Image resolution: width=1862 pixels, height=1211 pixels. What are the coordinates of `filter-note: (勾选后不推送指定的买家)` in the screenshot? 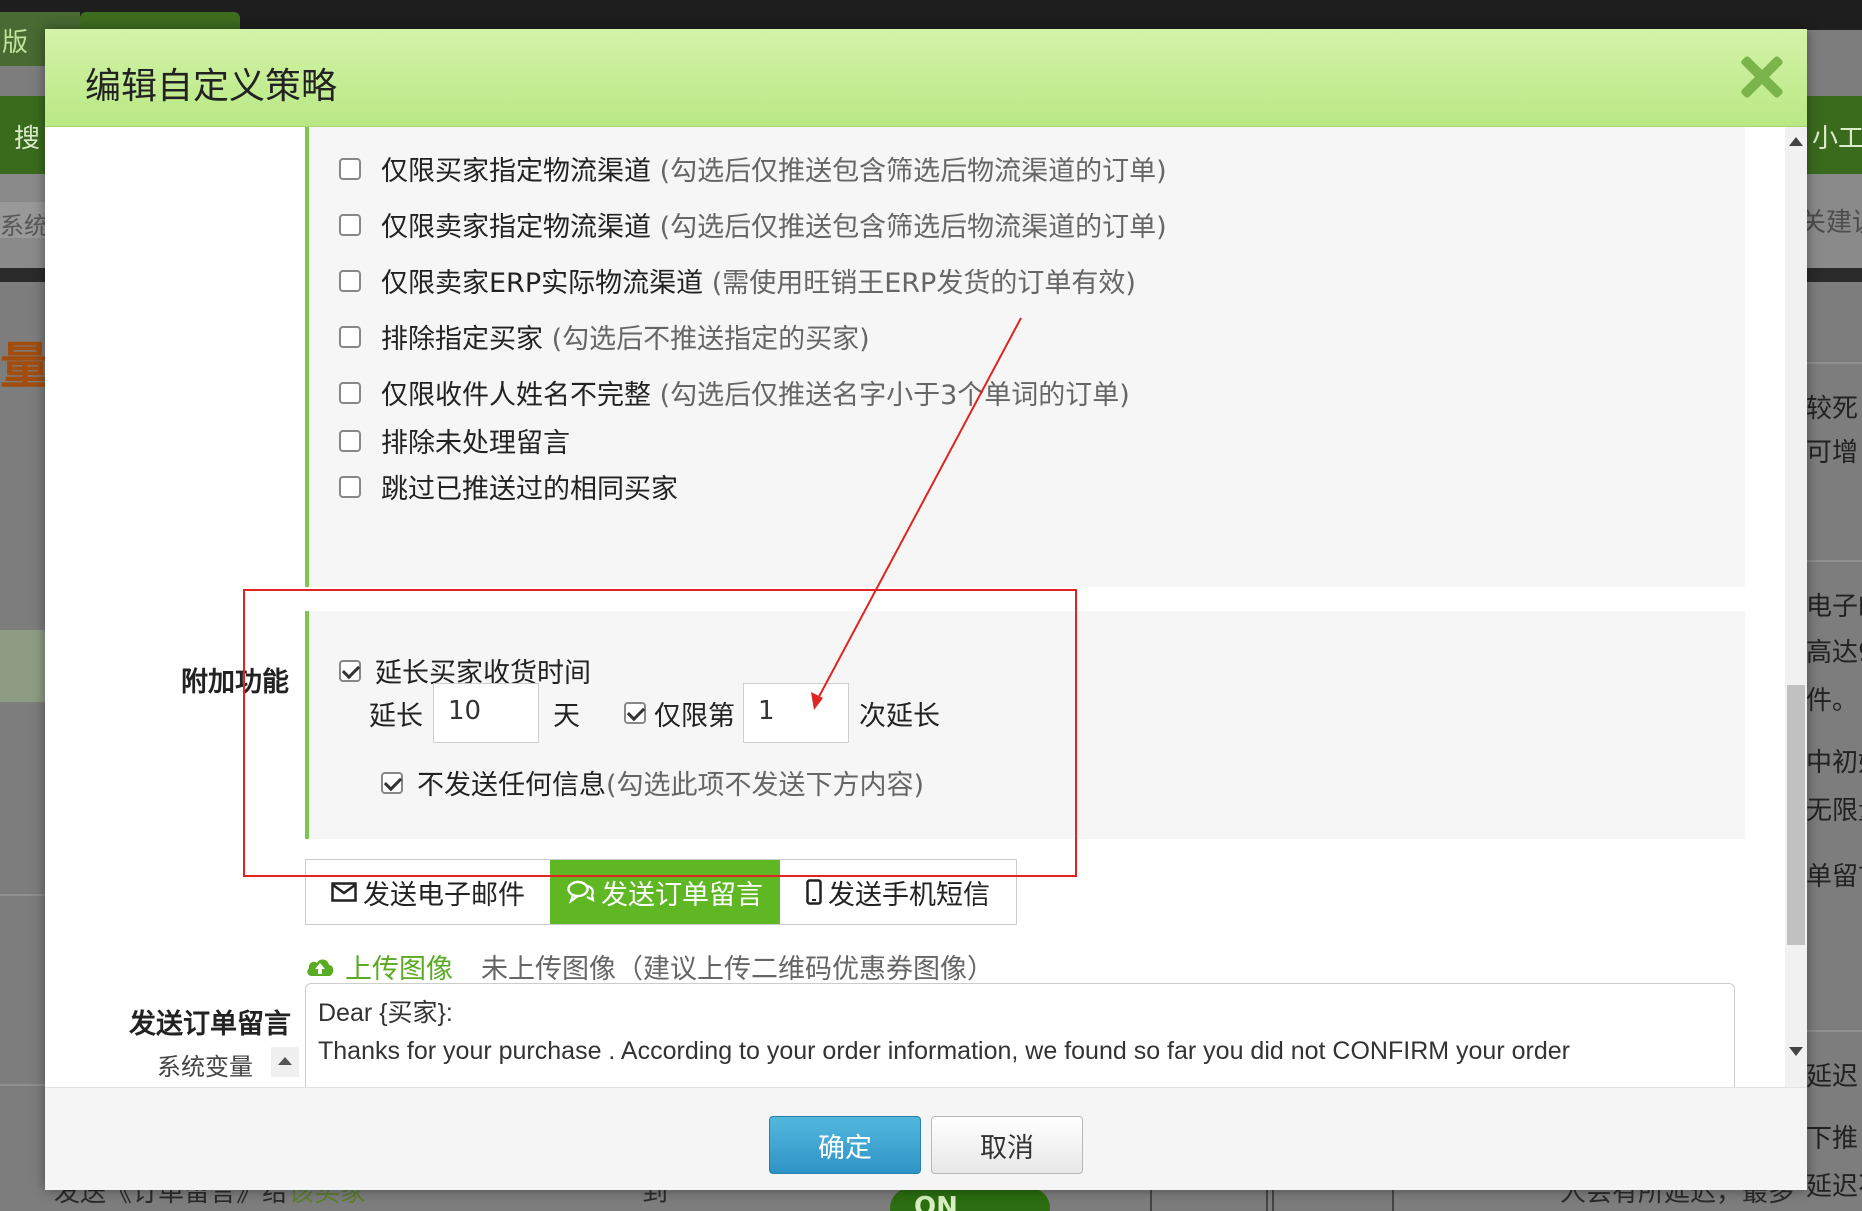 It's located at (710, 339).